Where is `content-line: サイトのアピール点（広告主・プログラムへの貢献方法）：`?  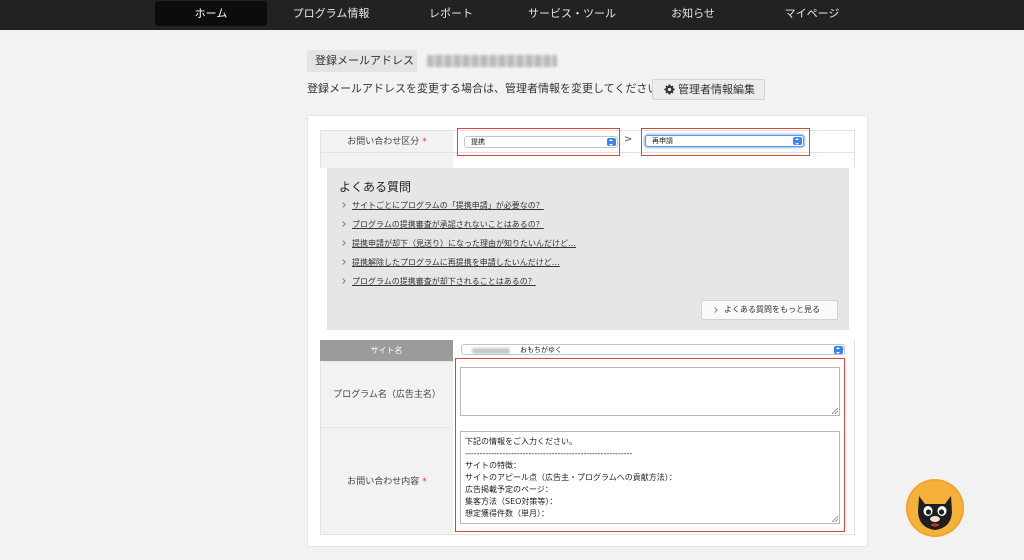 content-line: サイトのアピール点（広告主・プログラムへの貢献方法）： is located at coordinates (571, 477).